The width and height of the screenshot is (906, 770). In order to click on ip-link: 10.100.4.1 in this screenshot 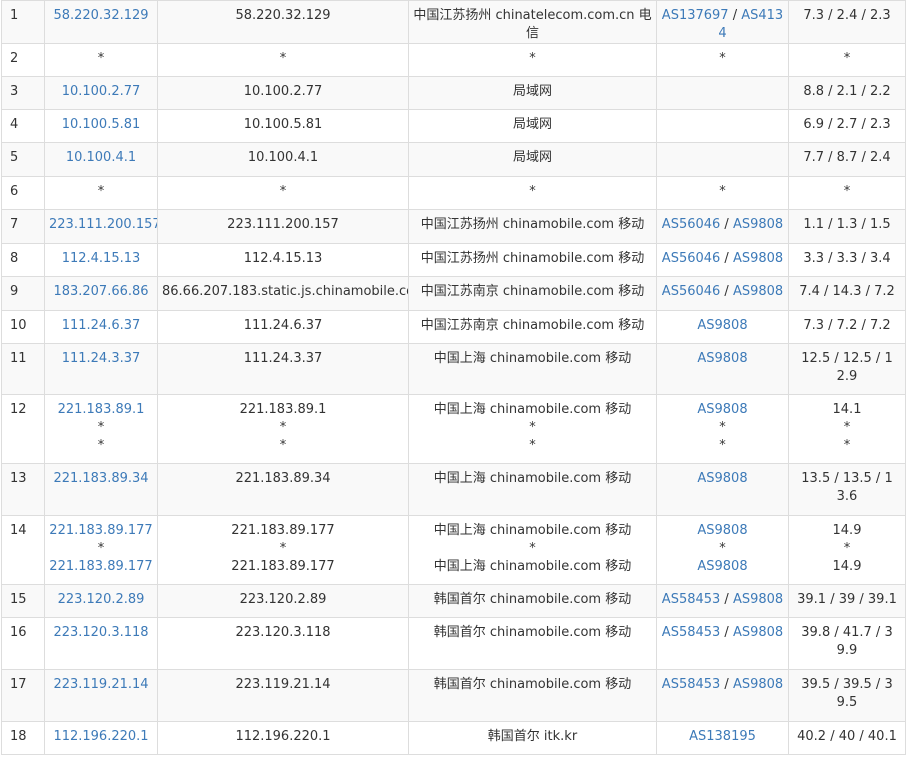, I will do `click(101, 158)`.